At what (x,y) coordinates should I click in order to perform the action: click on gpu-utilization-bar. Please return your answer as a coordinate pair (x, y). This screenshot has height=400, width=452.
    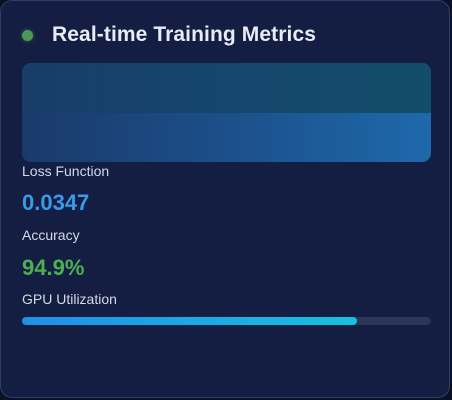
    Looking at the image, I should click on (226, 321).